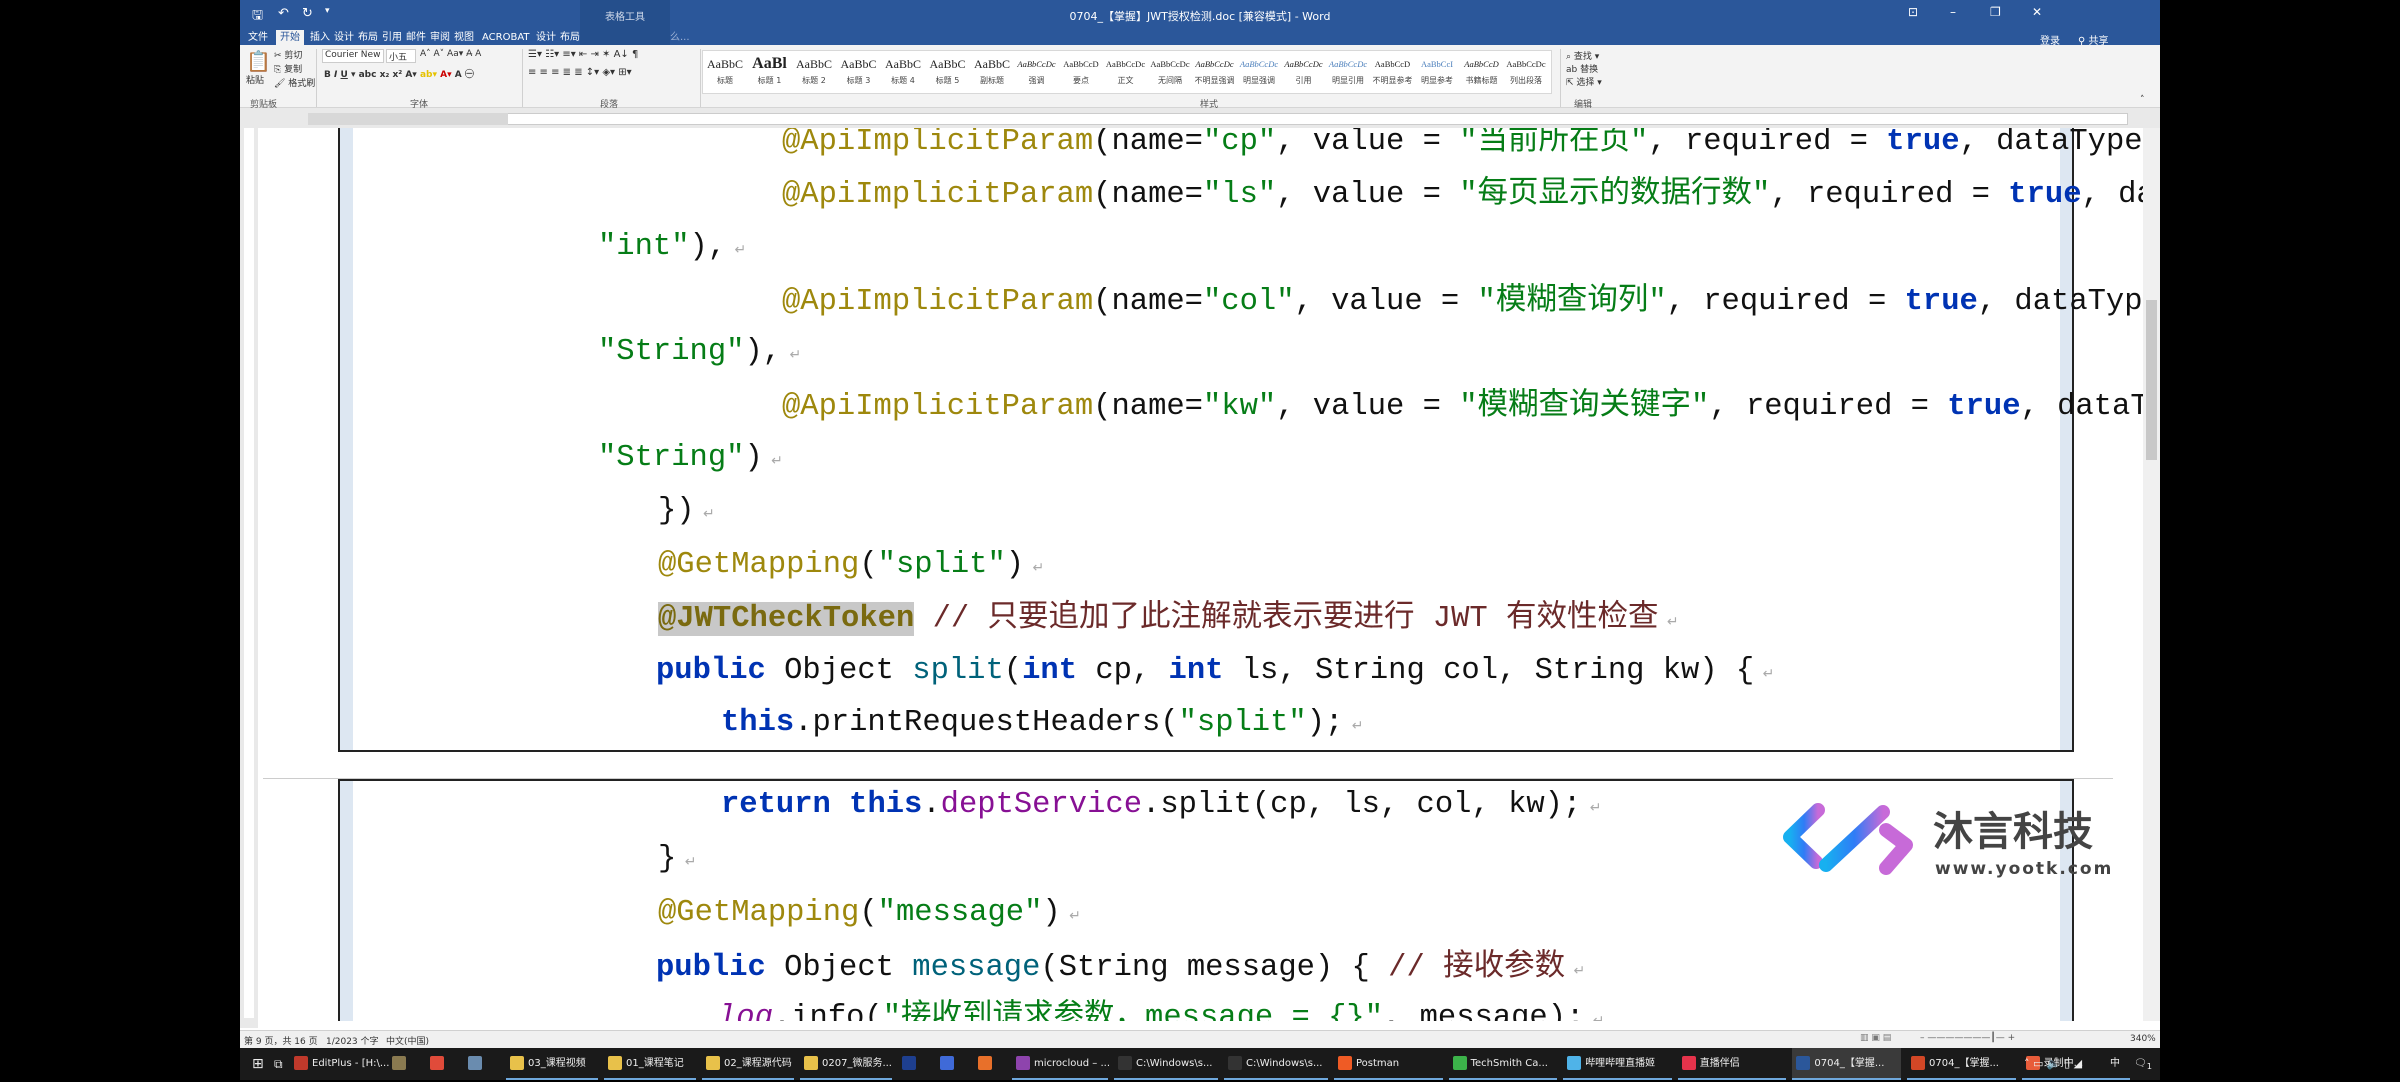 The width and height of the screenshot is (2400, 1082). What do you see at coordinates (1554, 143) in the screenshot?
I see `code-token: "当前所在页"` at bounding box center [1554, 143].